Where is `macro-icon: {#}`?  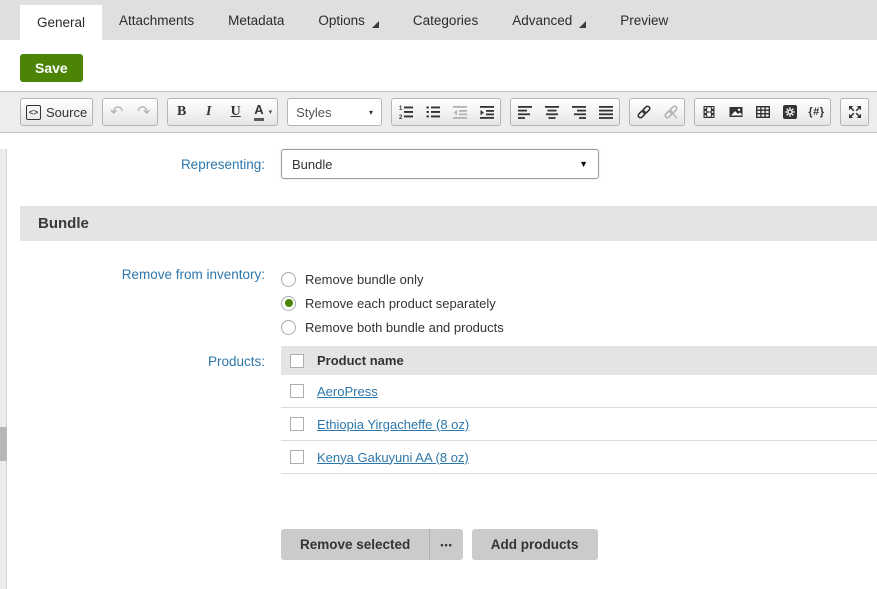
macro-icon: {#} is located at coordinates (816, 112).